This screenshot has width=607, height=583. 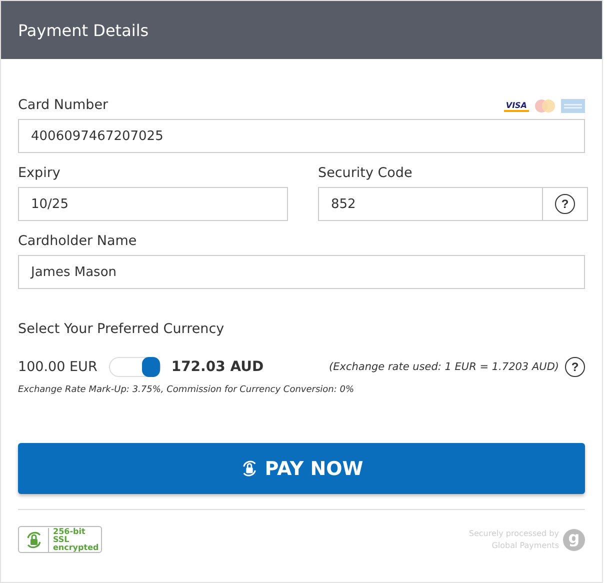 What do you see at coordinates (301, 468) in the screenshot?
I see `pay-now-button: PAY NOW` at bounding box center [301, 468].